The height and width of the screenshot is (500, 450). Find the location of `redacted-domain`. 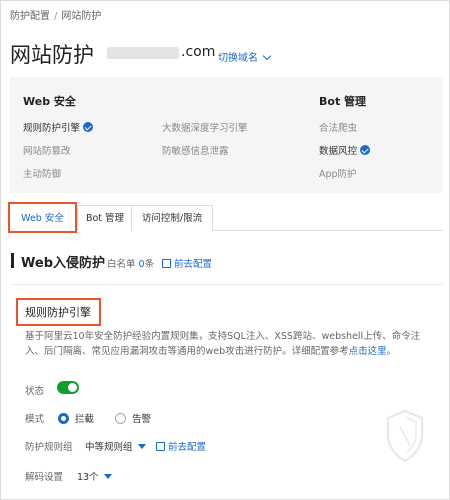

redacted-domain is located at coordinates (143, 53).